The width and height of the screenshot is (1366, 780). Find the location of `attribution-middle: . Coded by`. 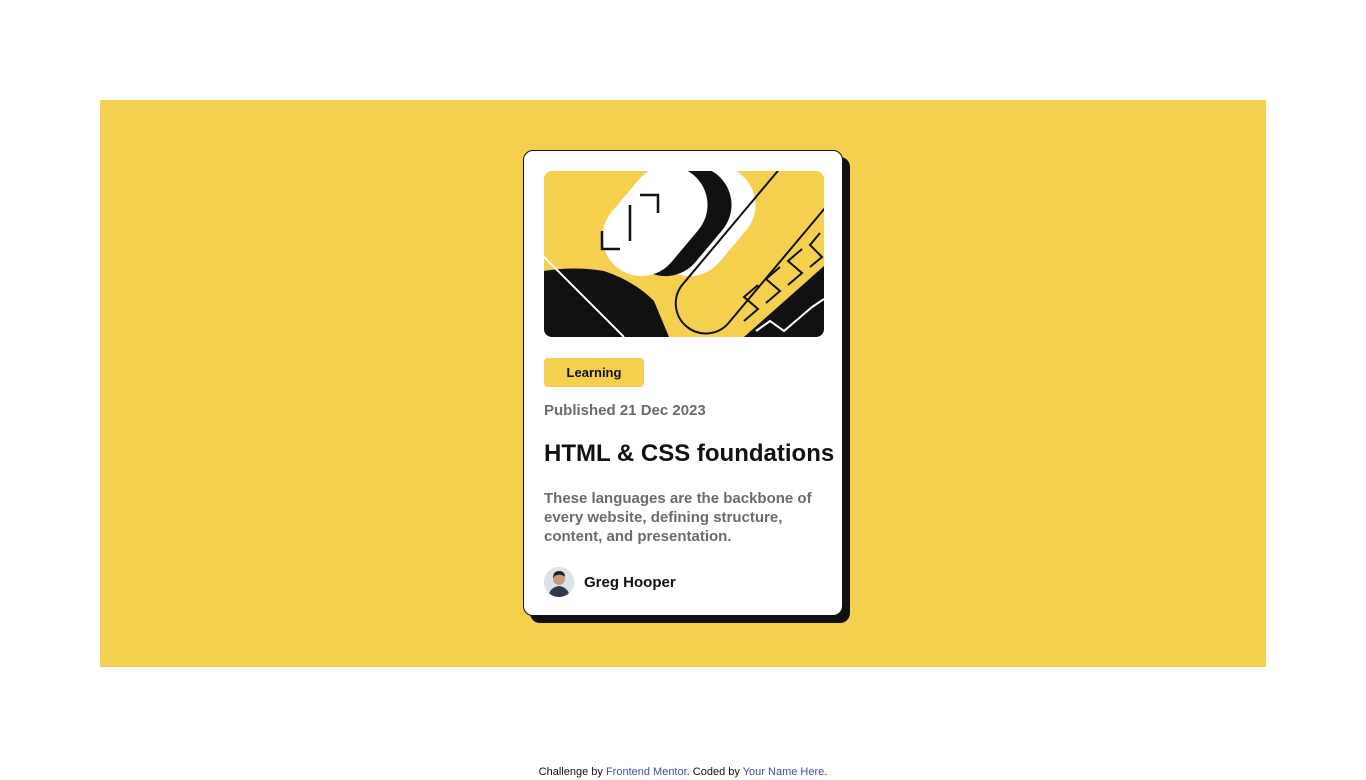

attribution-middle: . Coded by is located at coordinates (714, 772).